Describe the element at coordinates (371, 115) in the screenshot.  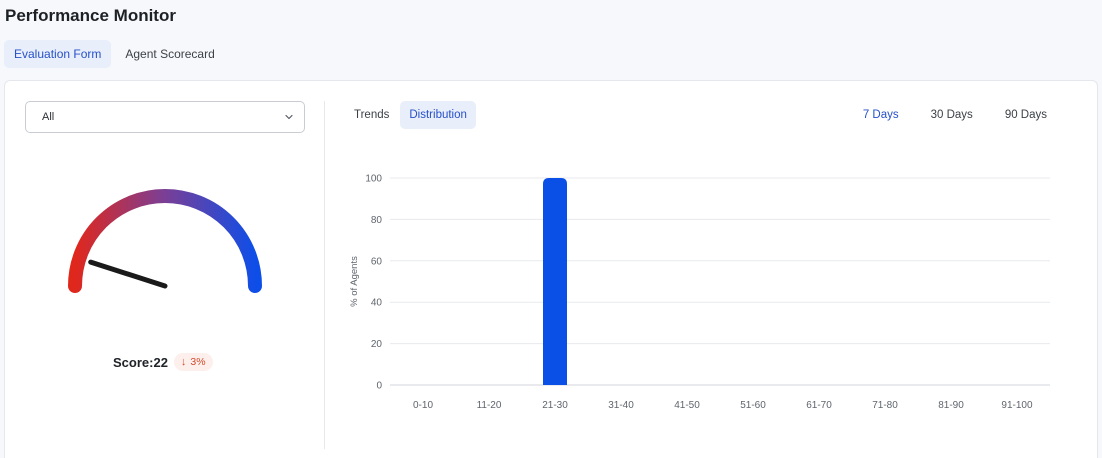
I see `tab-trends: Trends` at that location.